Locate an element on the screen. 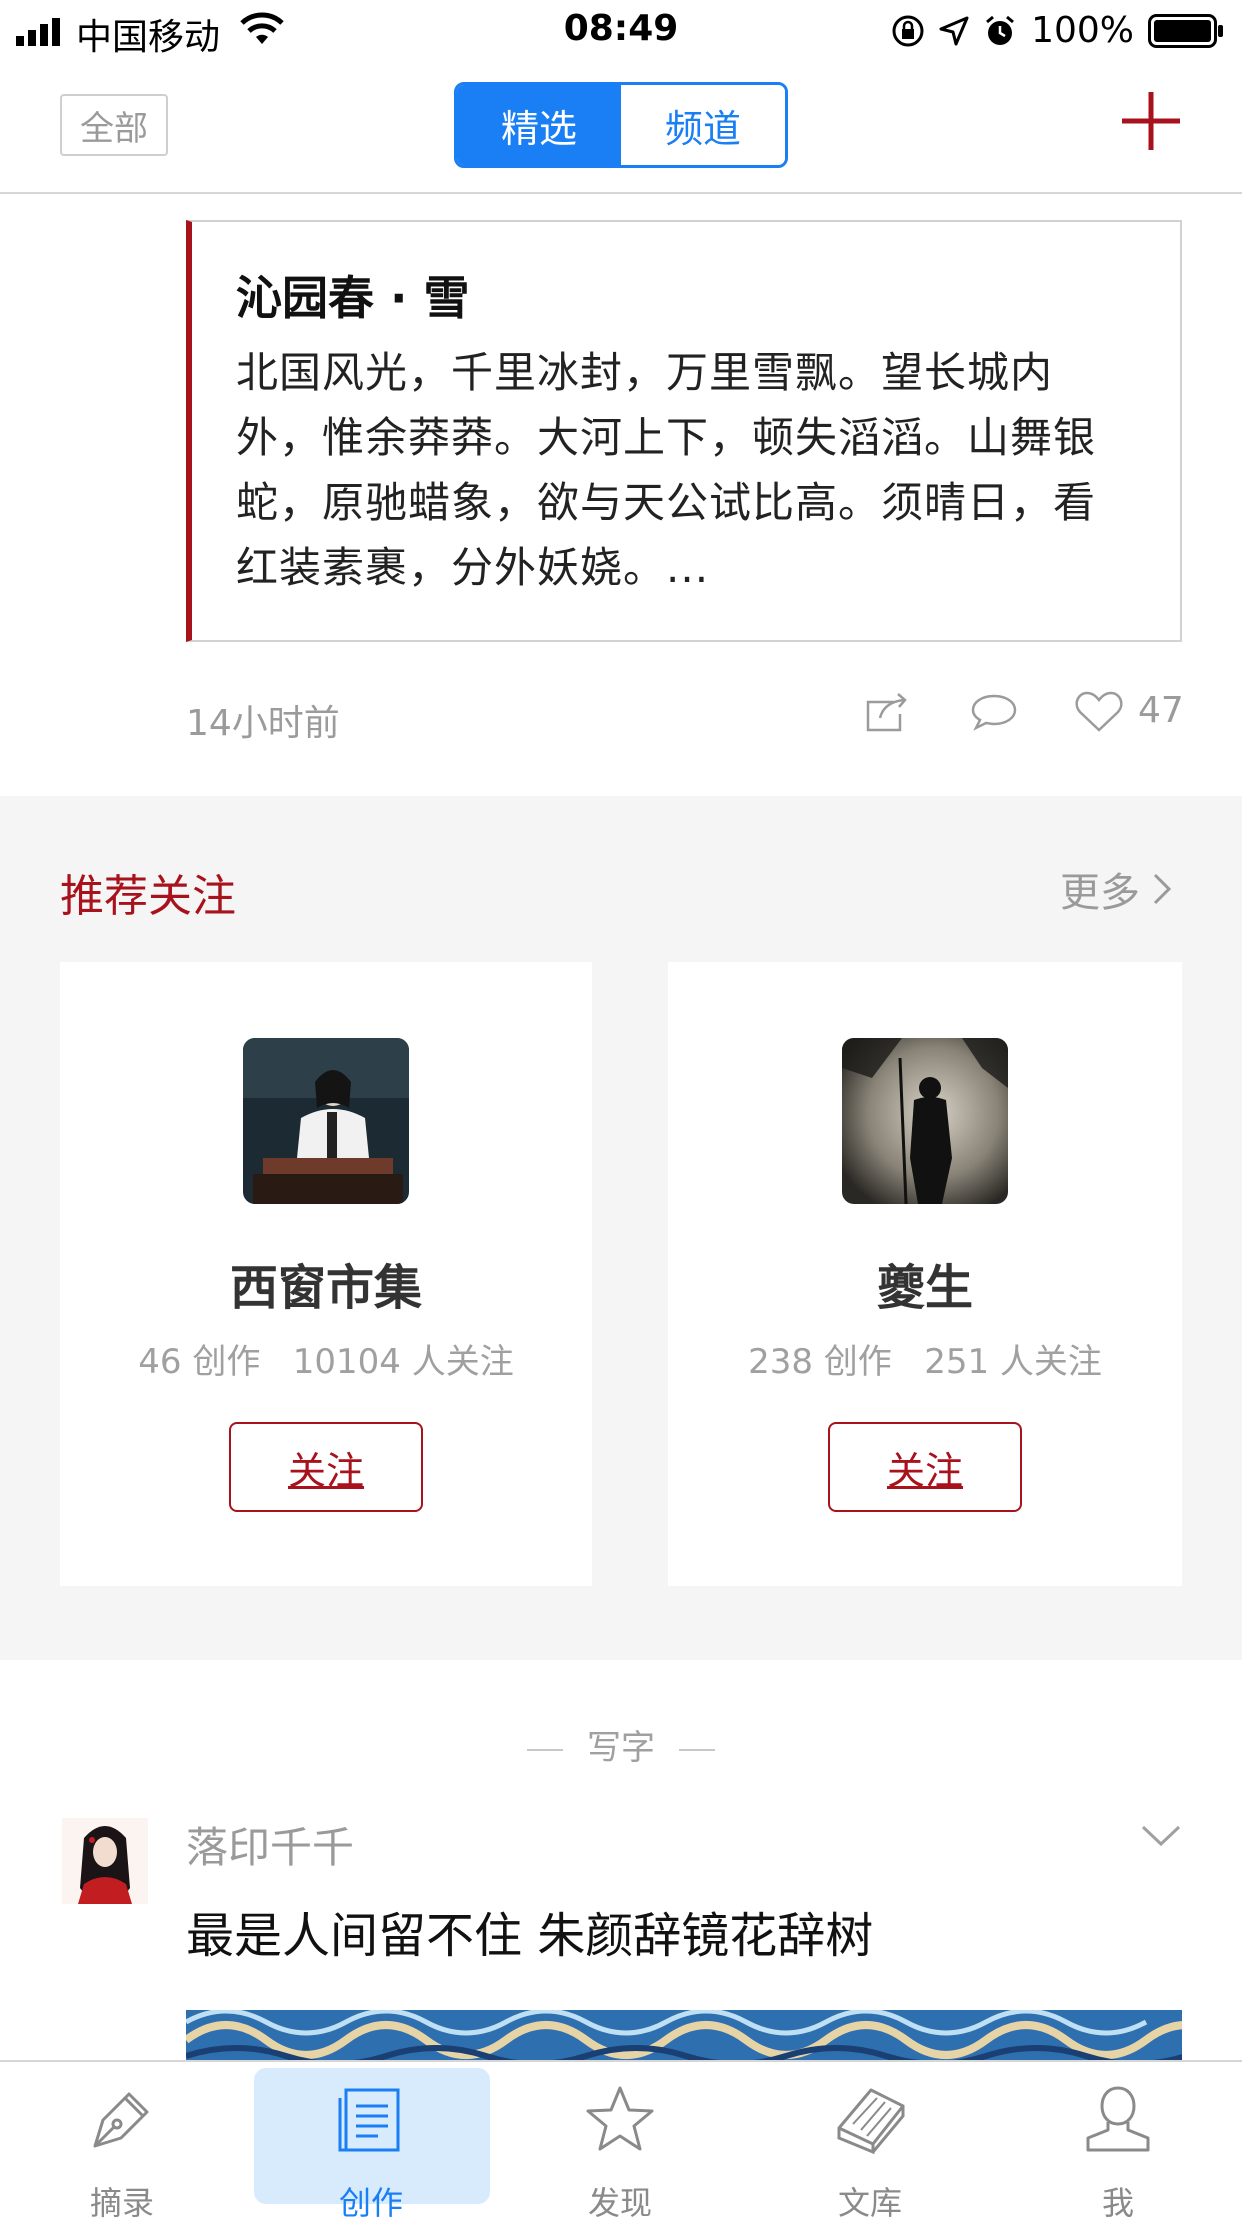  author-avatar is located at coordinates (105, 1861).